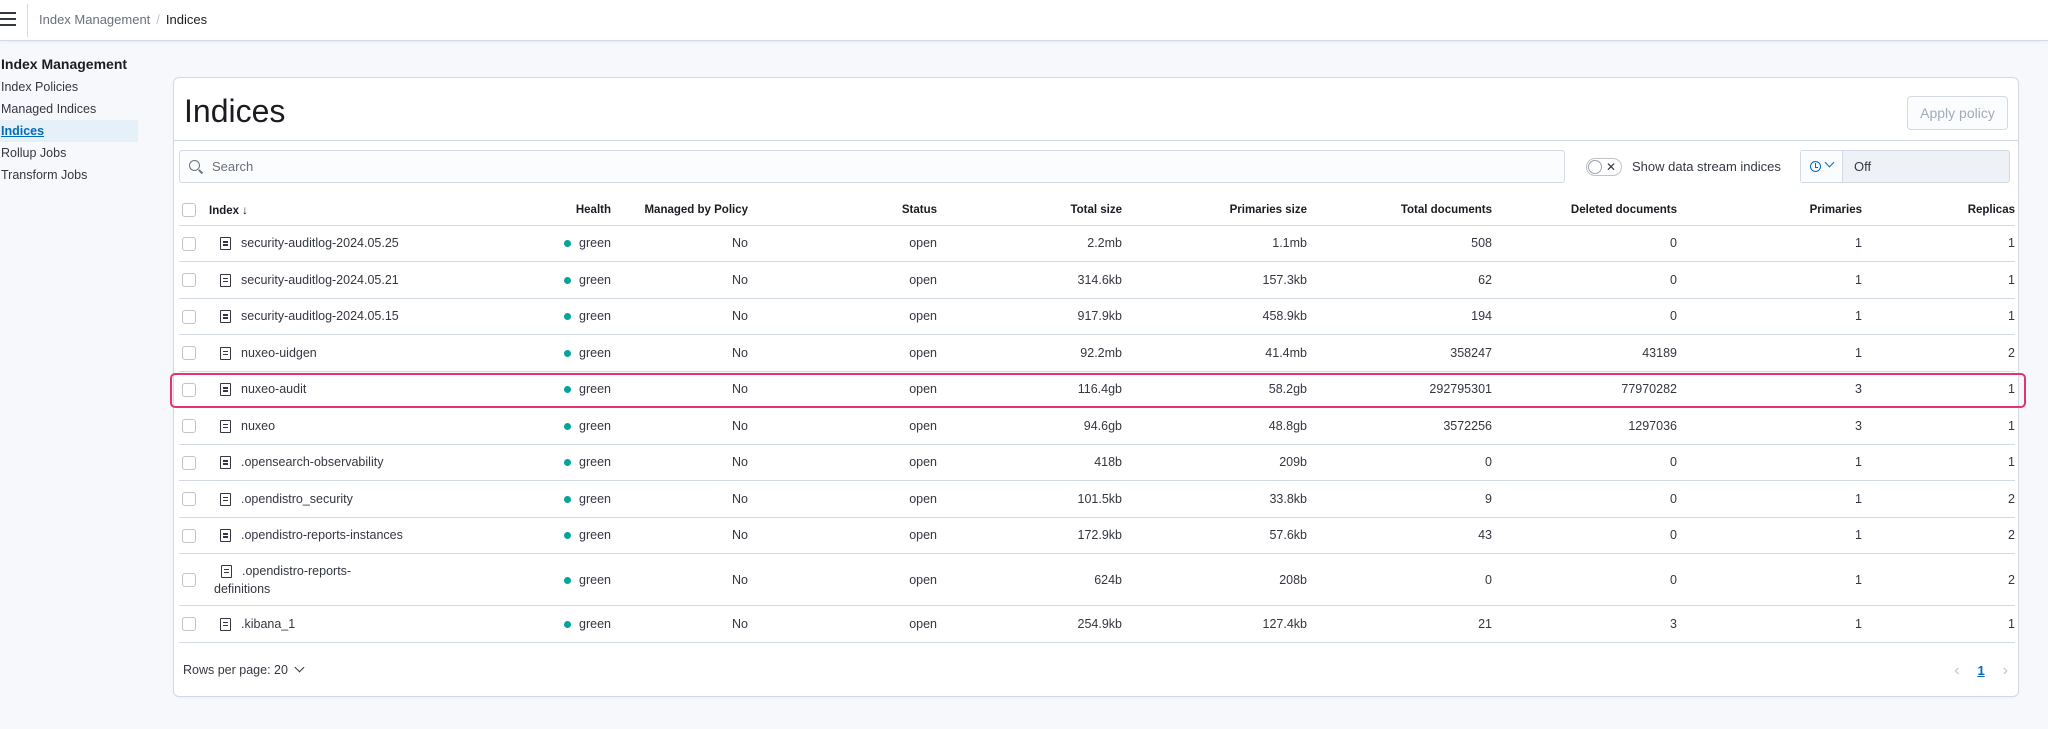 The height and width of the screenshot is (729, 2048). What do you see at coordinates (320, 316) in the screenshot?
I see `index-name-link: security-auditlog-2024.05.15` at bounding box center [320, 316].